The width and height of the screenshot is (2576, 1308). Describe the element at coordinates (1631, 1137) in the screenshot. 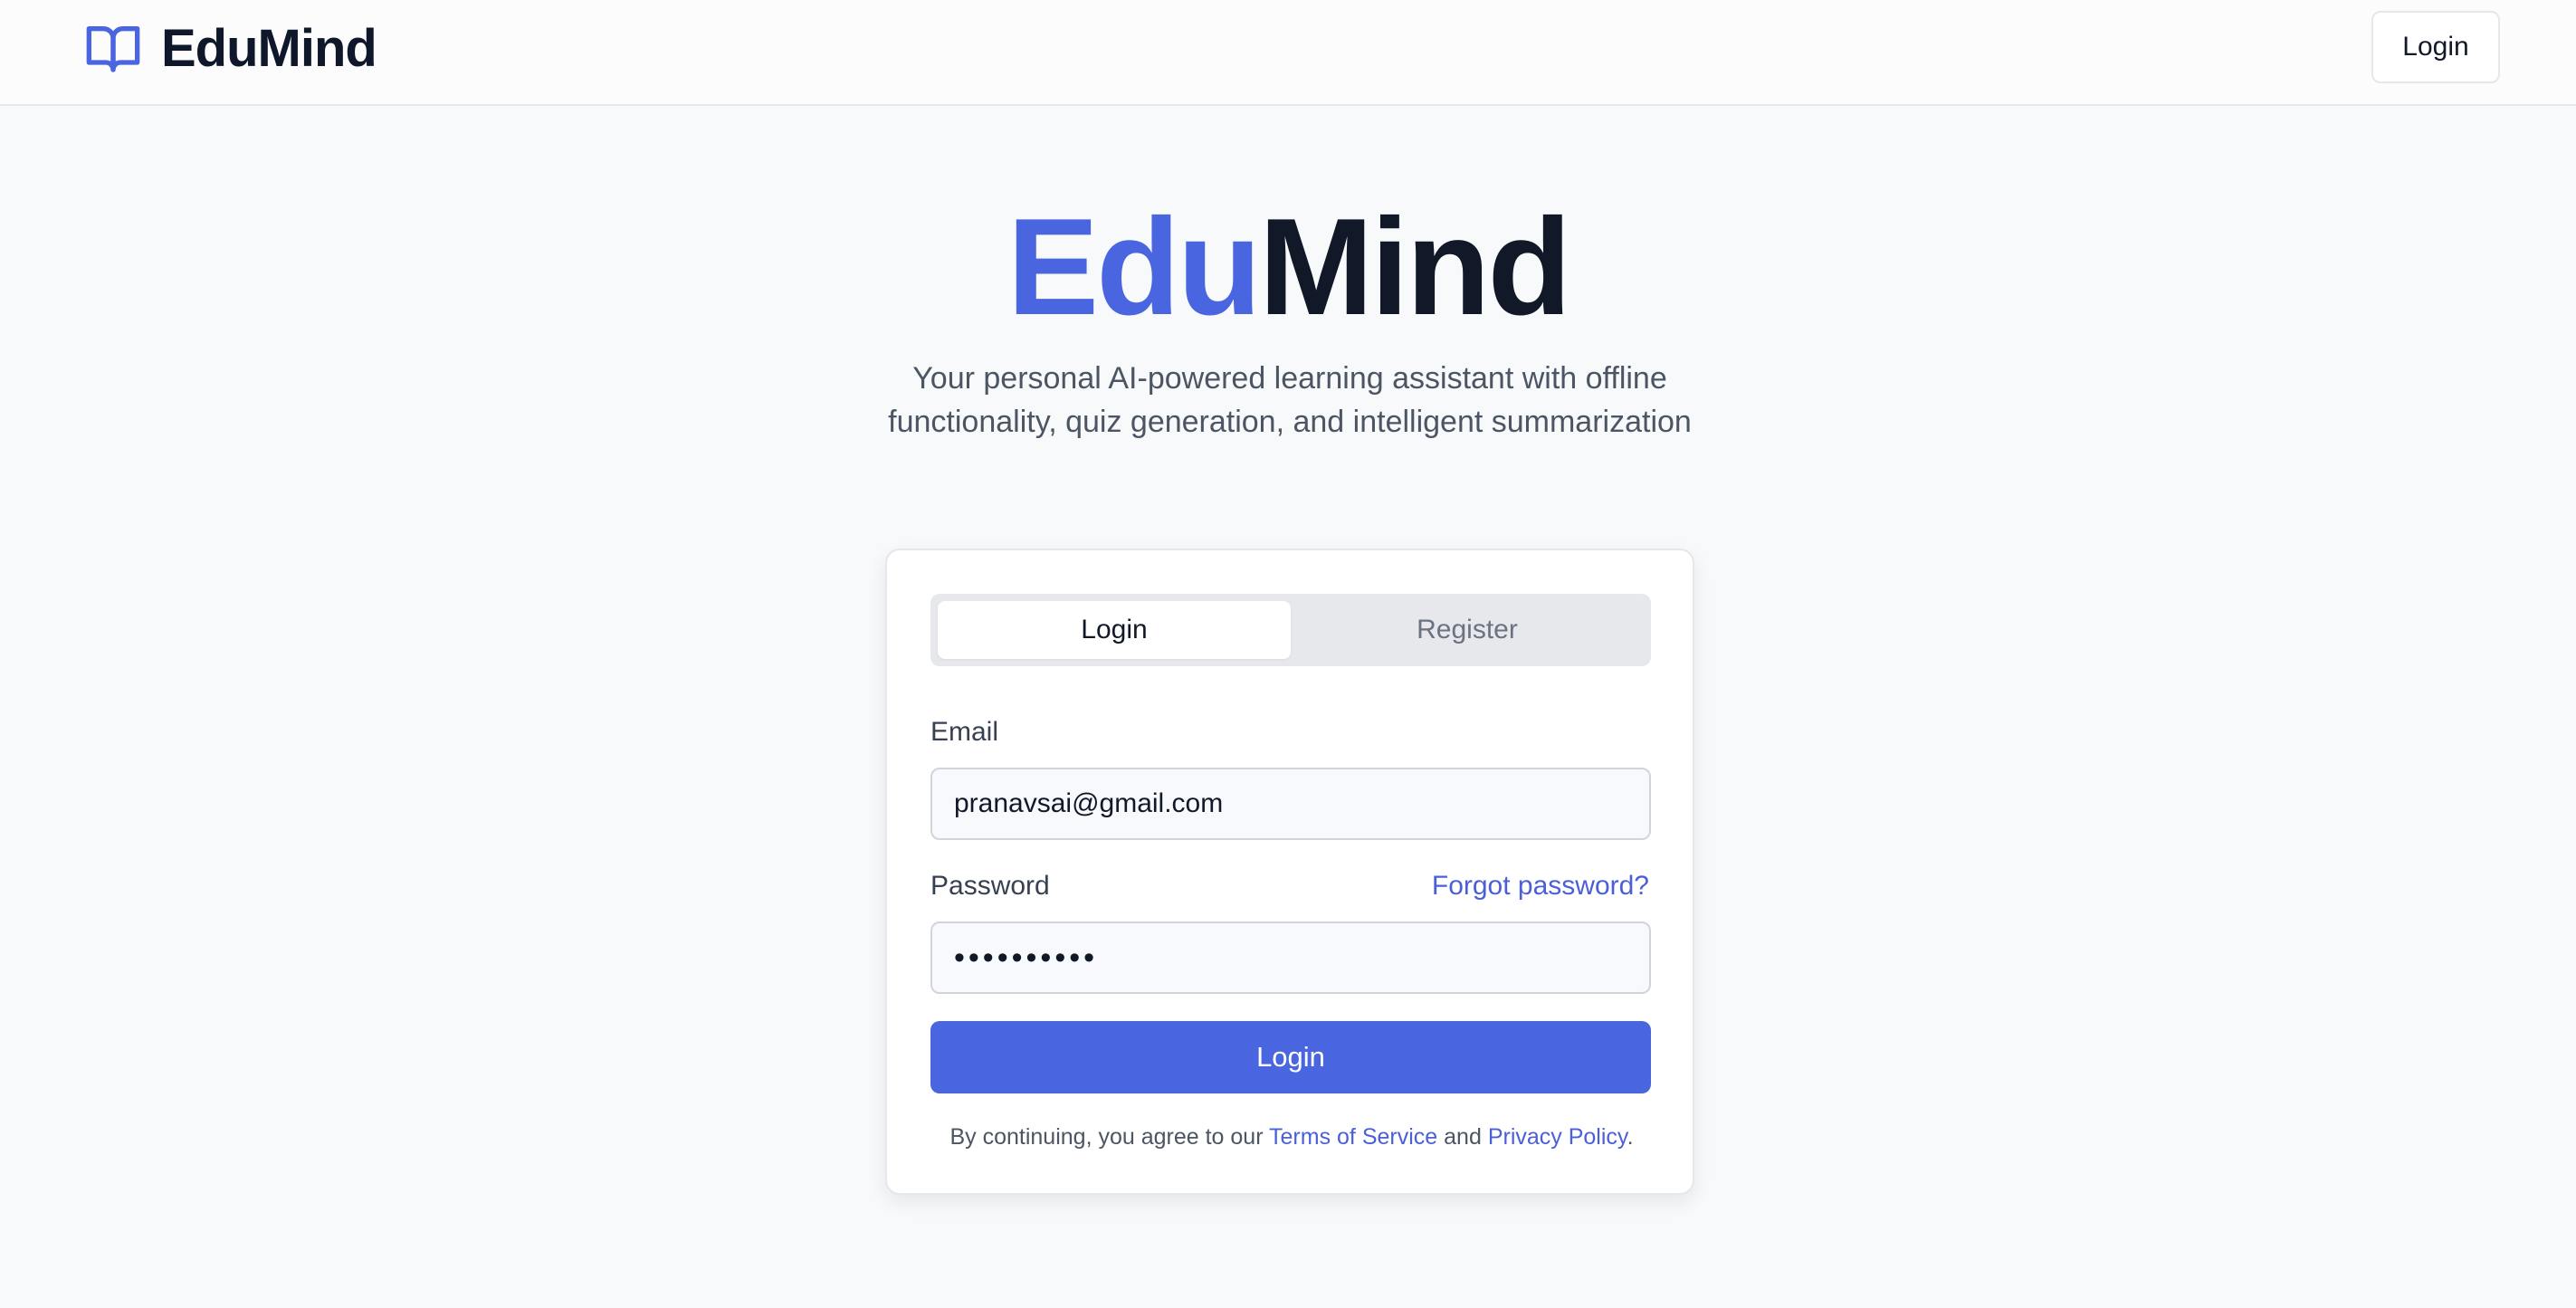

I see `terms-suffix: .` at that location.